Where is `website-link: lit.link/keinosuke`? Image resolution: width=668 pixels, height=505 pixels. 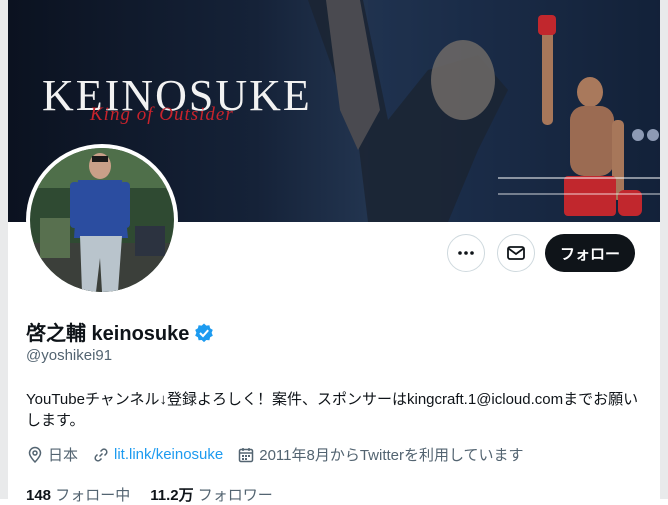 website-link: lit.link/keinosuke is located at coordinates (168, 454).